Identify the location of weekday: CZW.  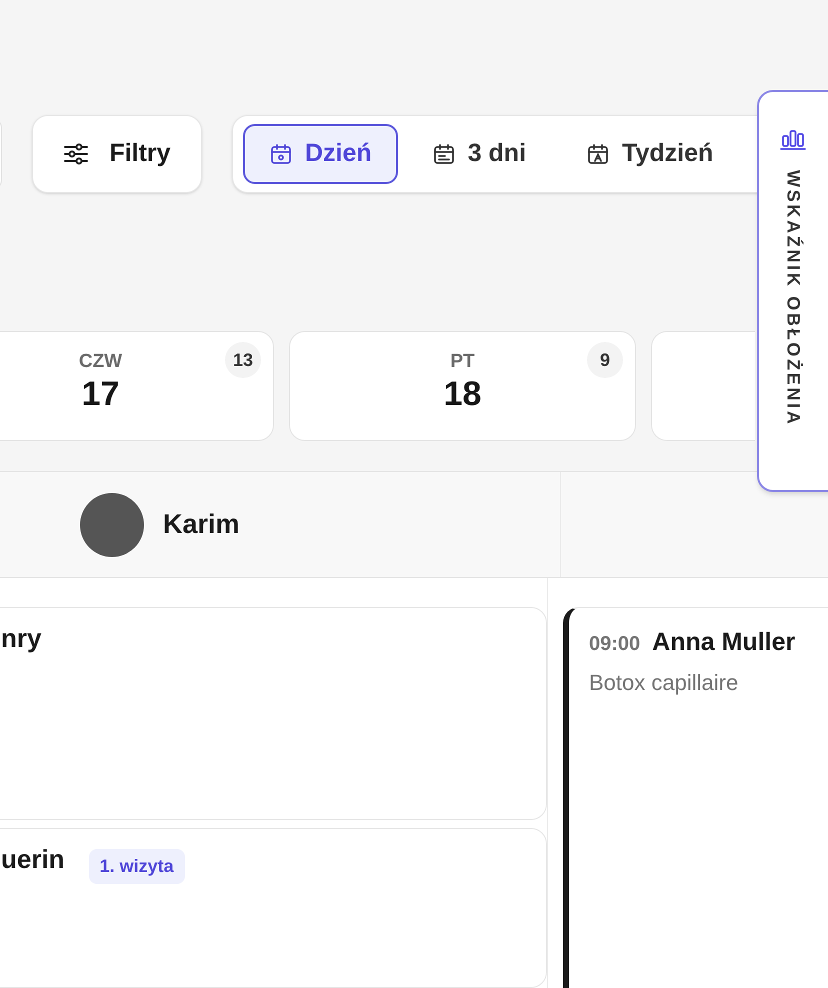
(100, 361).